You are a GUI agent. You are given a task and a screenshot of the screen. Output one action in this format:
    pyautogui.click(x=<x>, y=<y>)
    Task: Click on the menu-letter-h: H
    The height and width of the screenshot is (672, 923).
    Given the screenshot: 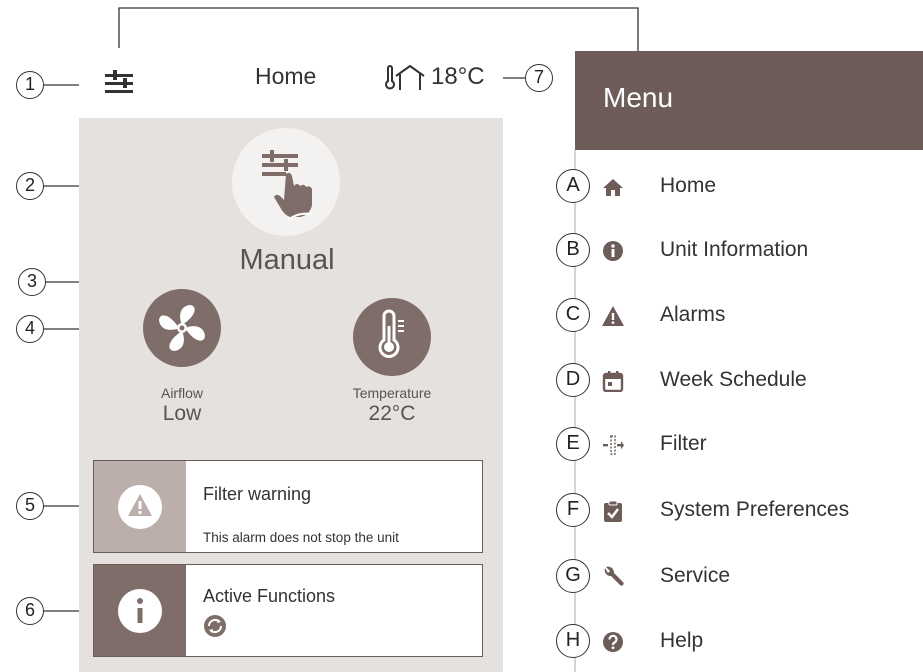 What is the action you would take?
    pyautogui.click(x=573, y=641)
    